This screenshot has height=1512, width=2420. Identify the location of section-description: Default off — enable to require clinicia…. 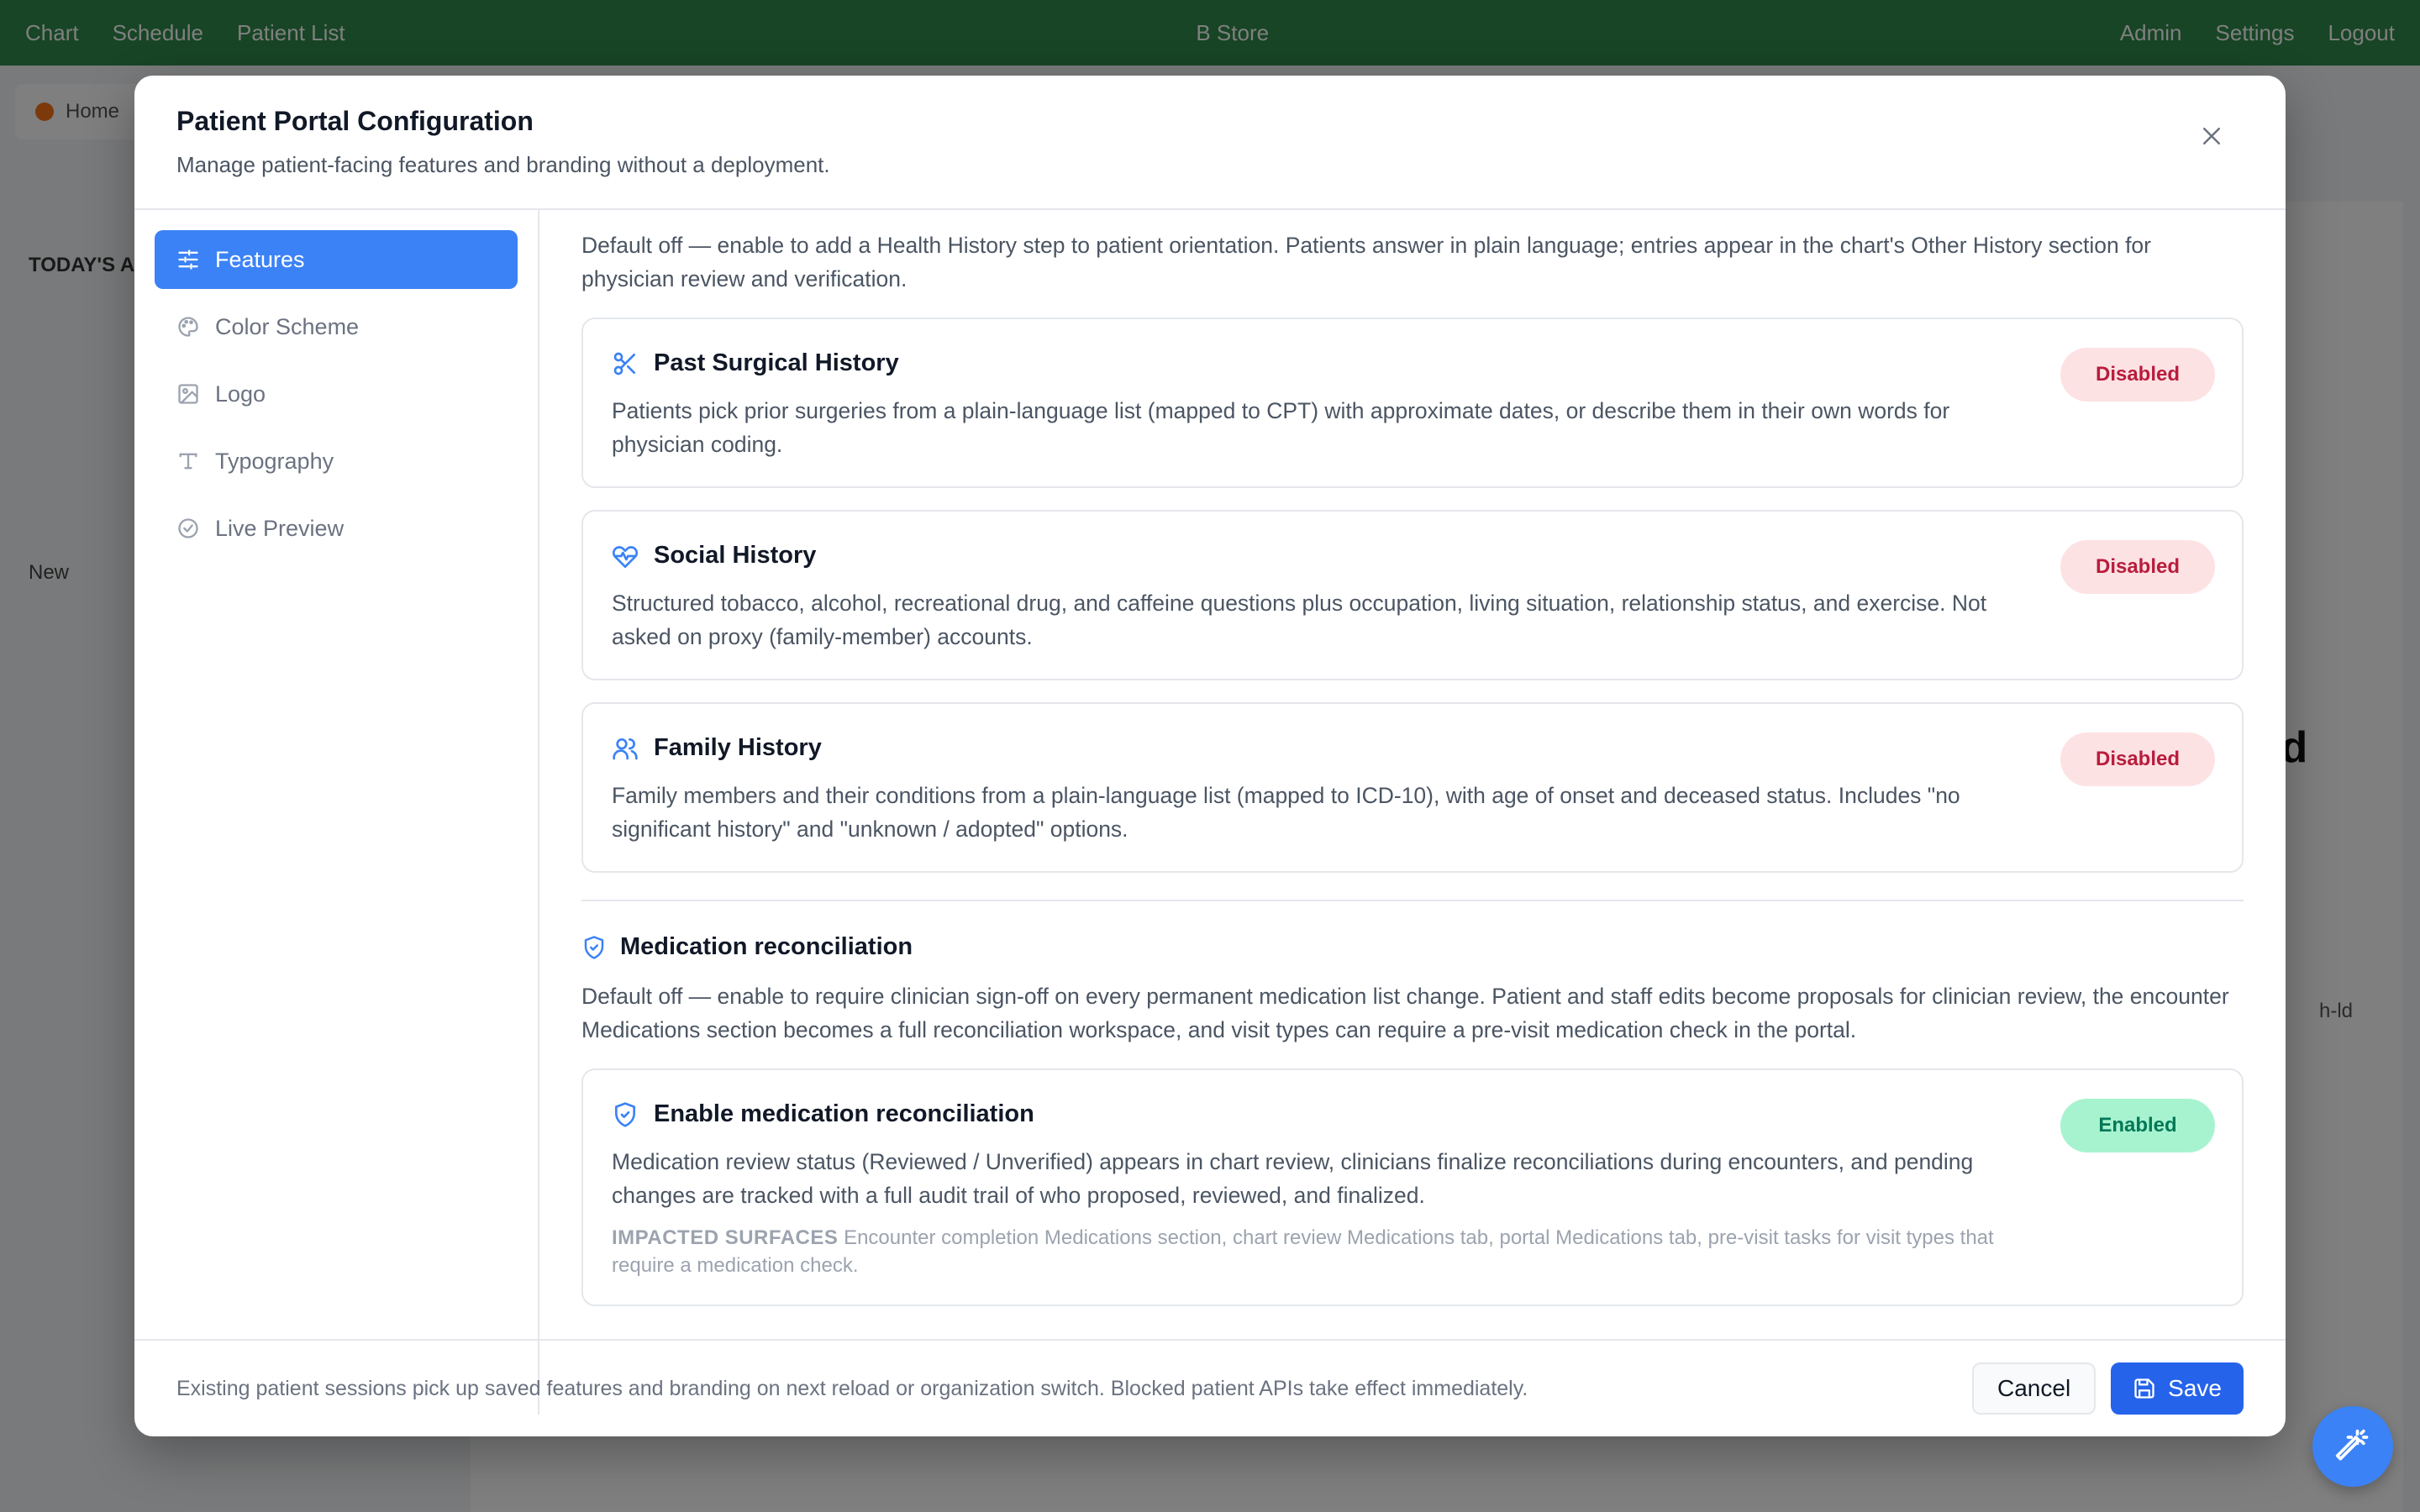
(1405, 1013).